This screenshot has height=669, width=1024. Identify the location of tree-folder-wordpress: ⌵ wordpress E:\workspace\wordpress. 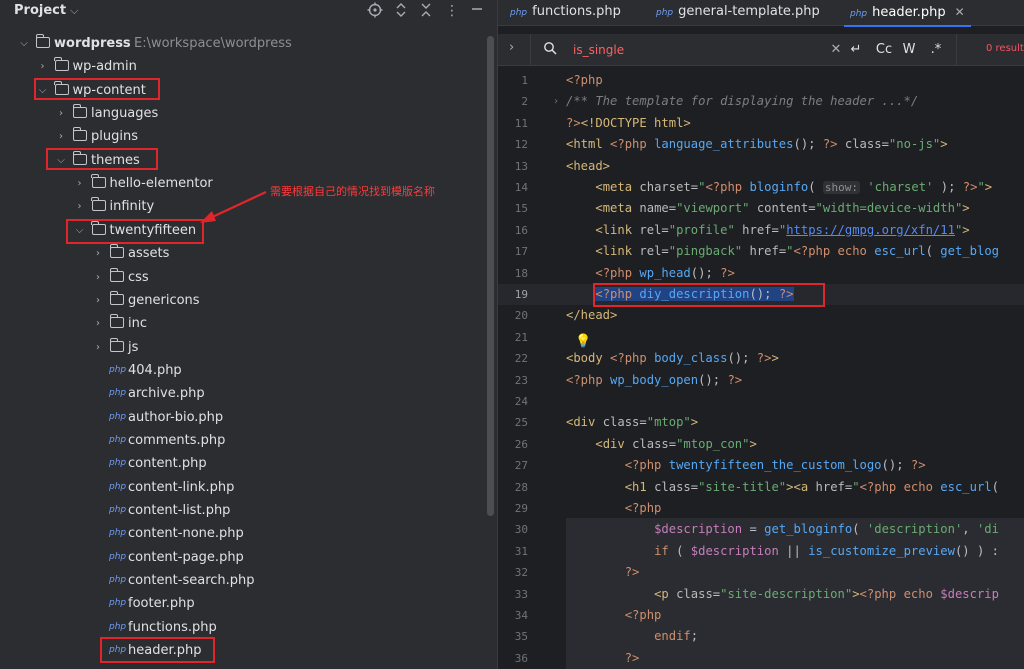
(243, 43).